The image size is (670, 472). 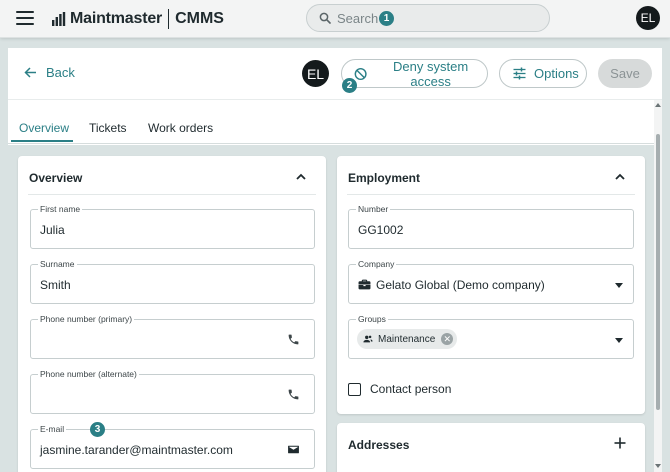 I want to click on step-badge-2: 2, so click(x=349, y=85).